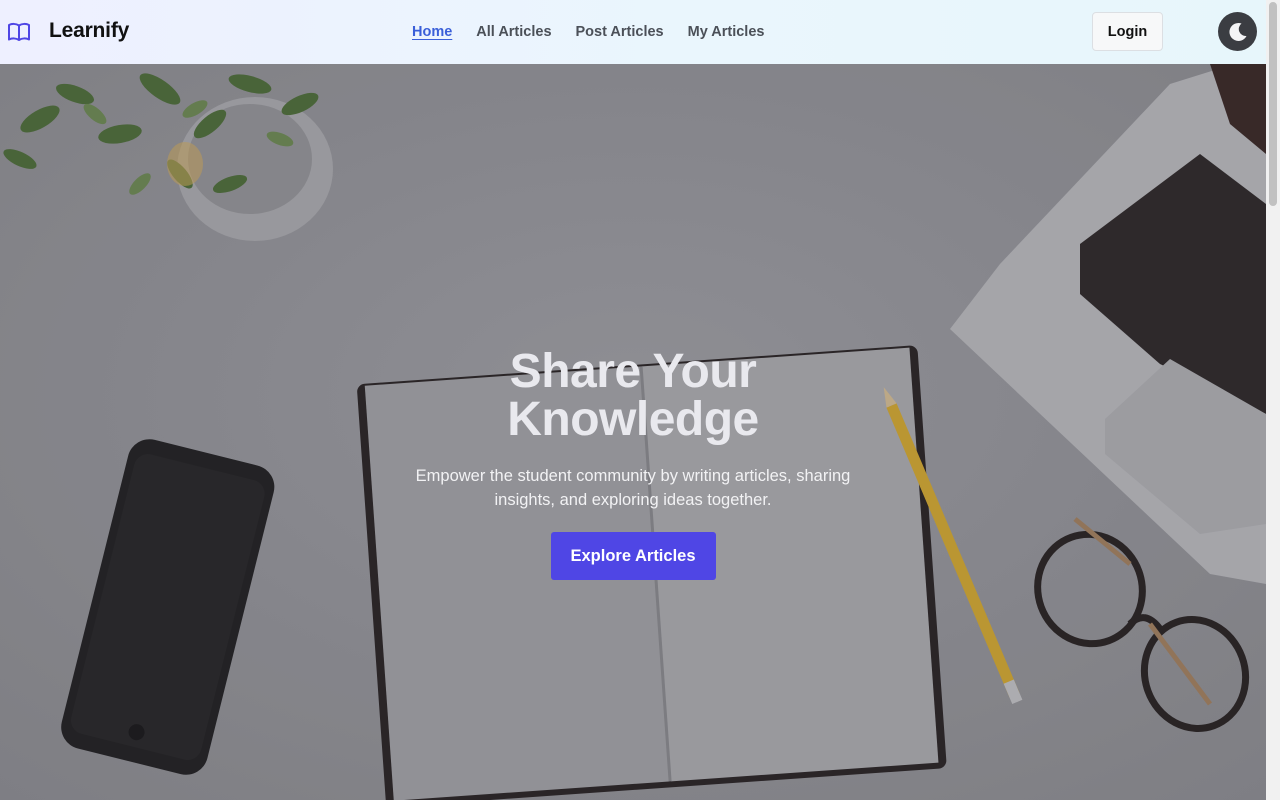 The height and width of the screenshot is (800, 1280). I want to click on nav-link-my-articles: My Articles, so click(726, 32).